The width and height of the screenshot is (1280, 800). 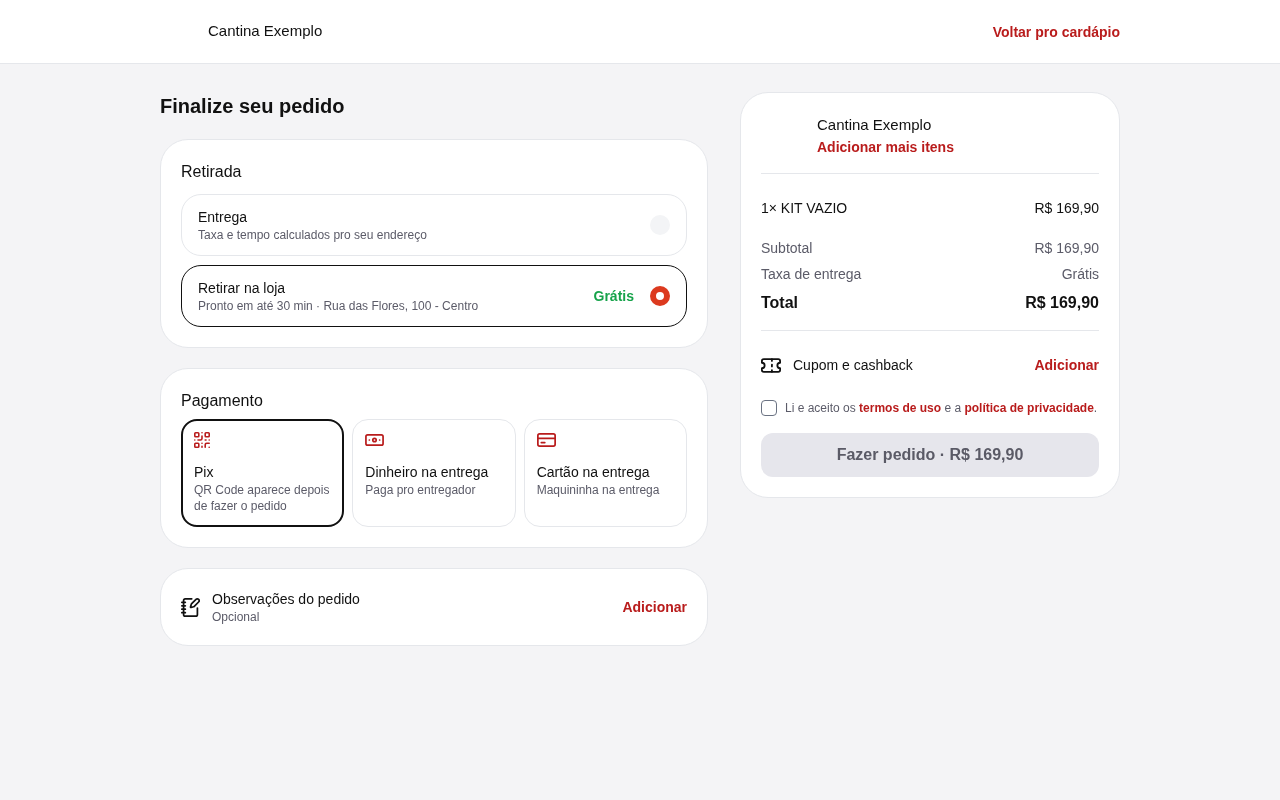 I want to click on notes-label: Observações do pedido, so click(x=286, y=599).